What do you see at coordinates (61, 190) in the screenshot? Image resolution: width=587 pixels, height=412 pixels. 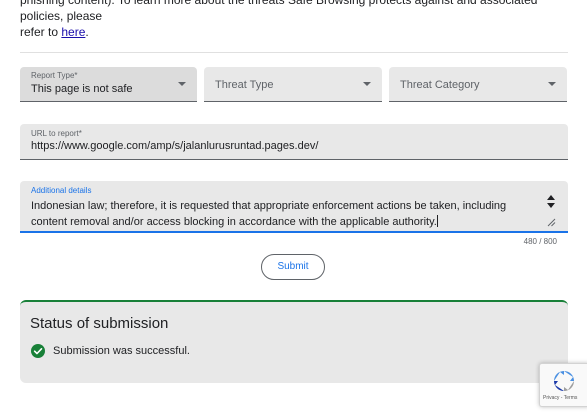 I see `additional-details-label: Additional details` at bounding box center [61, 190].